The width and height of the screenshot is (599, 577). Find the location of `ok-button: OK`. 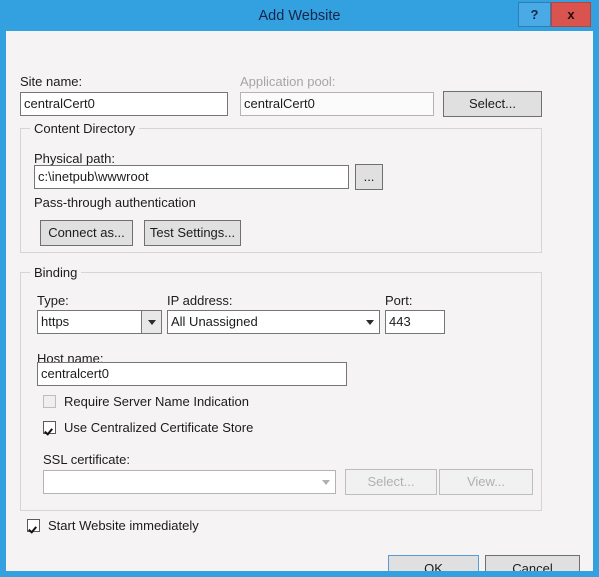

ok-button: OK is located at coordinates (433, 563).